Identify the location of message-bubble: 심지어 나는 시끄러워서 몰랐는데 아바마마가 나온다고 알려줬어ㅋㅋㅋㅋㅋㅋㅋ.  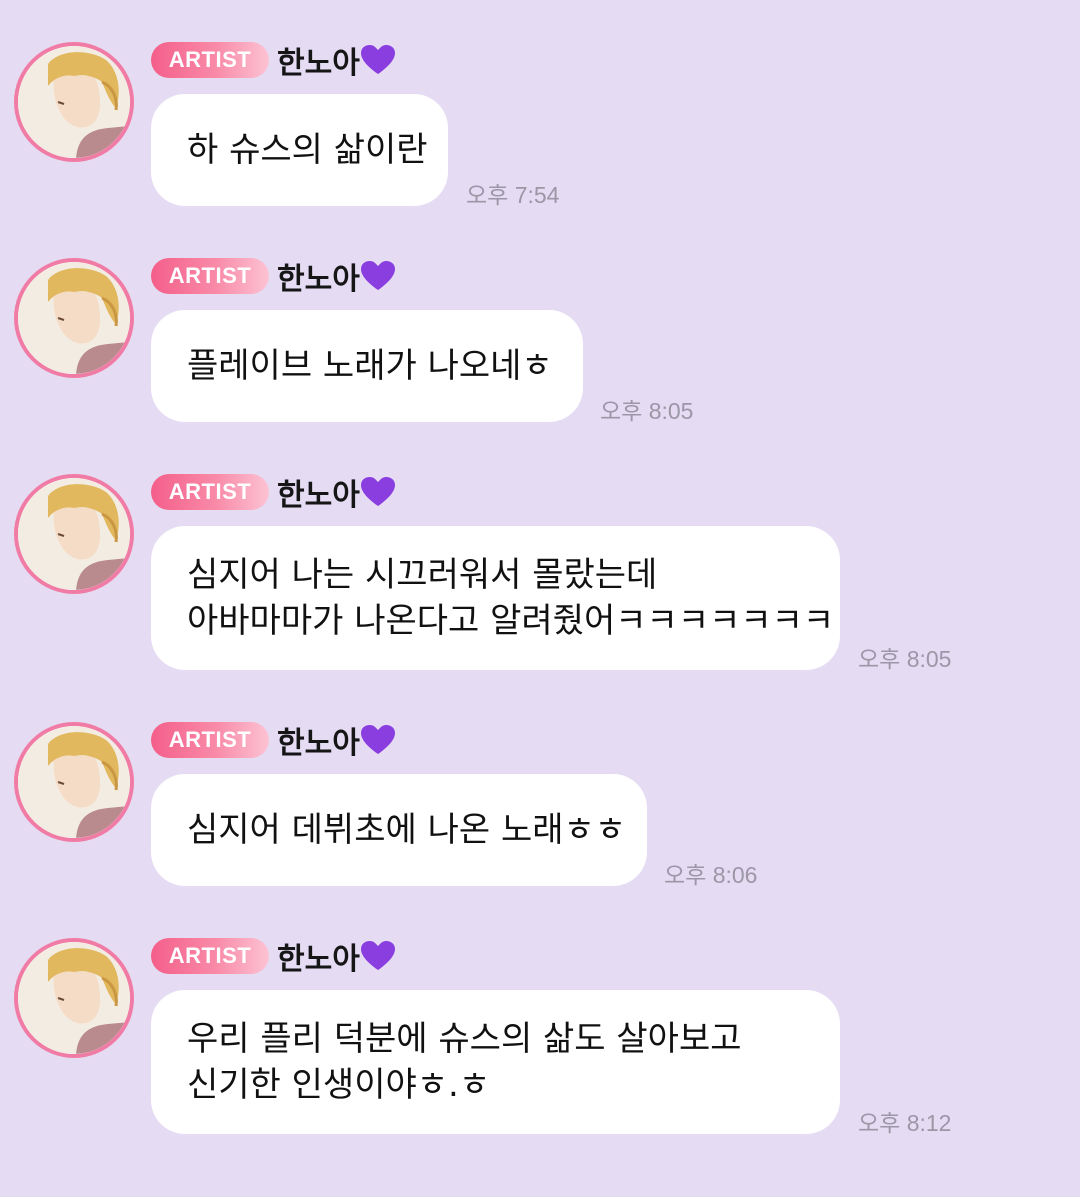
(495, 598).